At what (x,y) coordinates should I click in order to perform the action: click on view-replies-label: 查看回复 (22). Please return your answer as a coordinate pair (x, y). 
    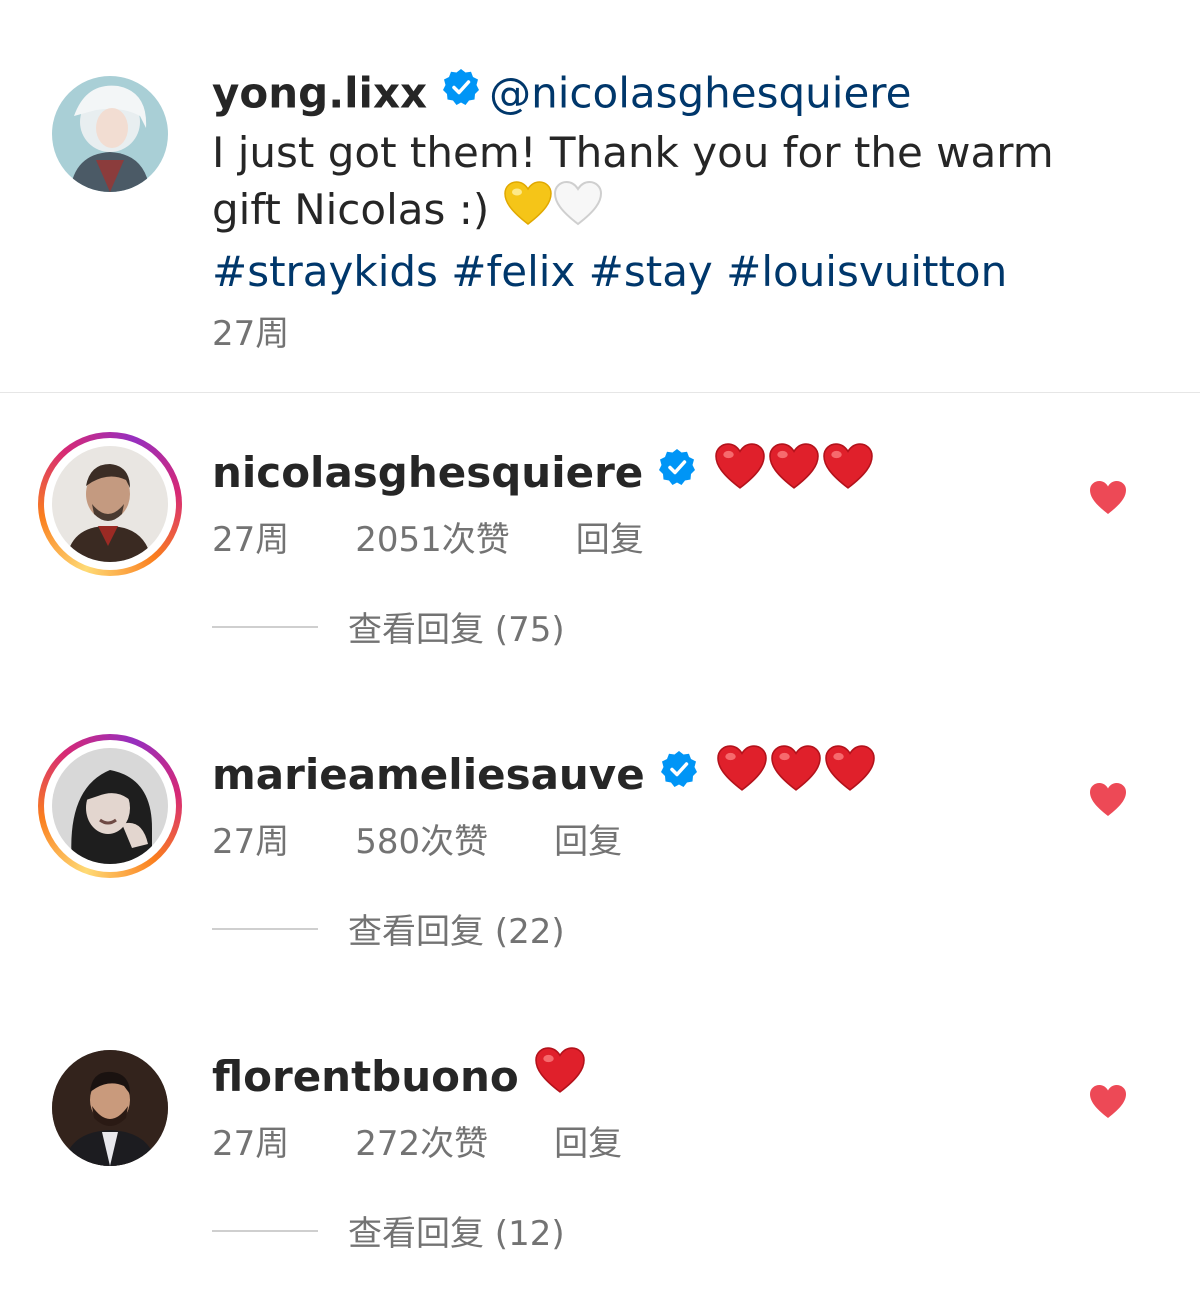
    Looking at the image, I should click on (456, 932).